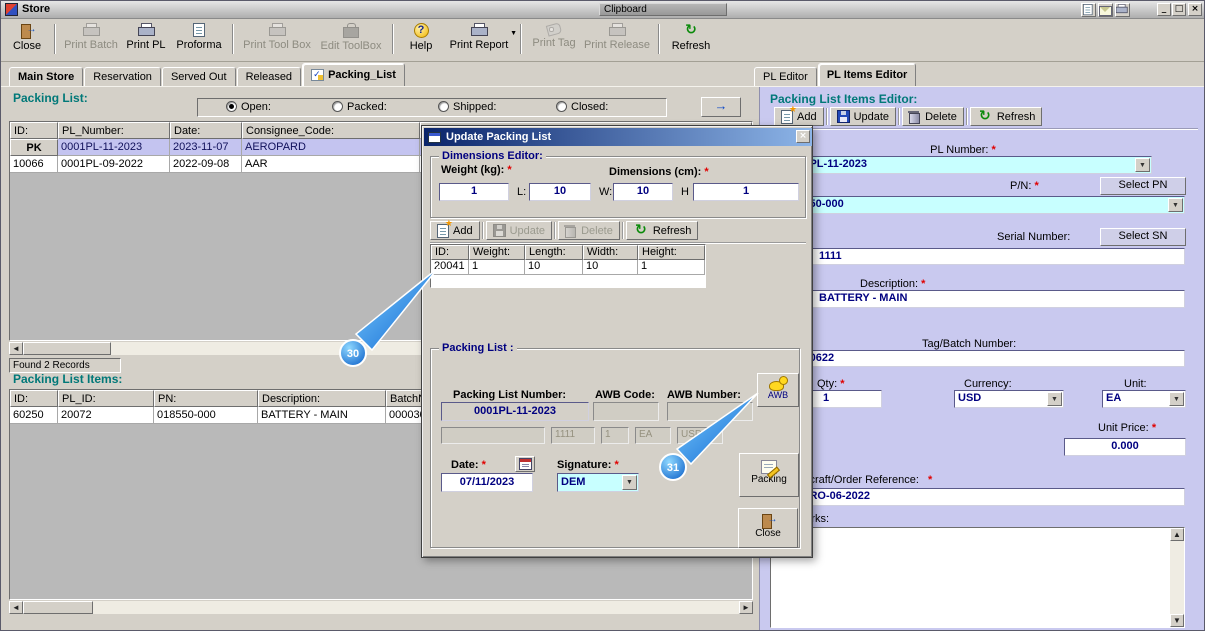 This screenshot has width=1205, height=631. What do you see at coordinates (497, 252) in the screenshot?
I see `column-header: Weight:` at bounding box center [497, 252].